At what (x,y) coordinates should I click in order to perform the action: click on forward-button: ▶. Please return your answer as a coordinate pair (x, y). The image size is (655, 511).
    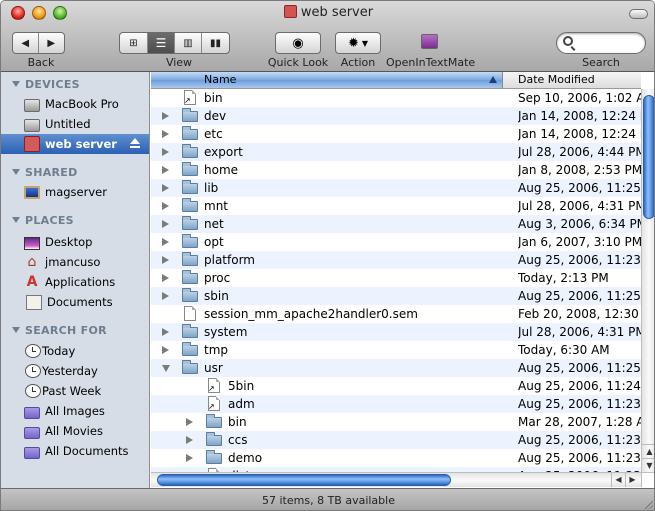
    Looking at the image, I should click on (51, 43).